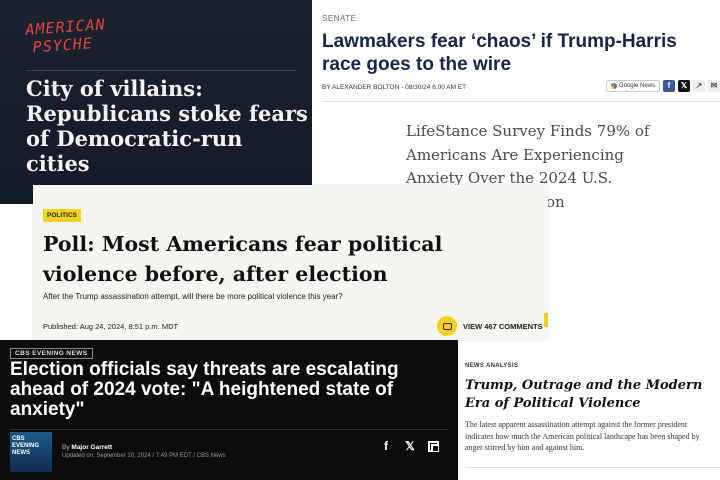  I want to click on view-comments-label: VIEW 467 COMMENTS, so click(503, 326).